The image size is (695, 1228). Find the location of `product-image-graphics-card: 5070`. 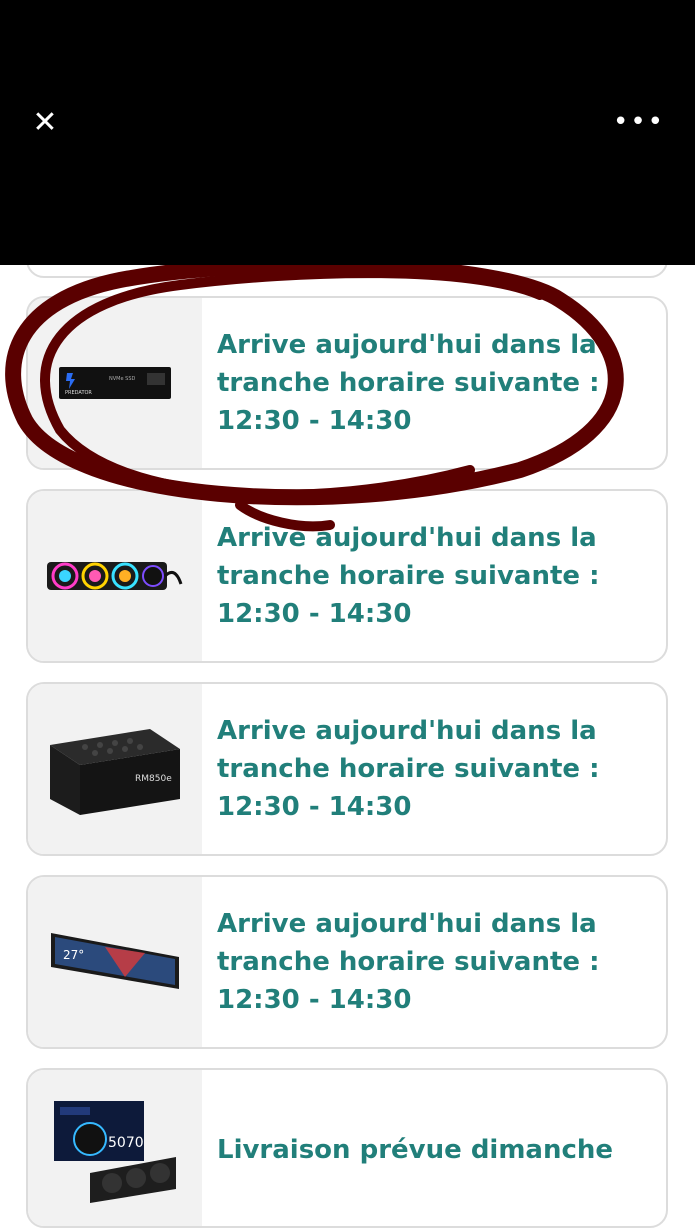

product-image-graphics-card: 5070 is located at coordinates (115, 1148).